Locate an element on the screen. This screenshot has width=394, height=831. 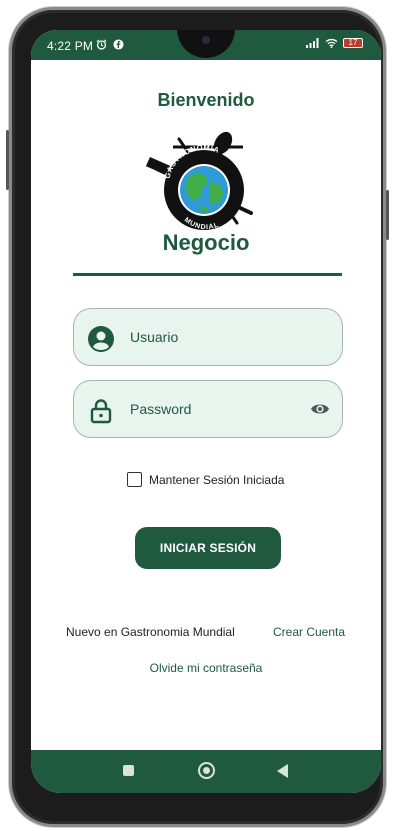
facebook-icon is located at coordinates (118, 44).